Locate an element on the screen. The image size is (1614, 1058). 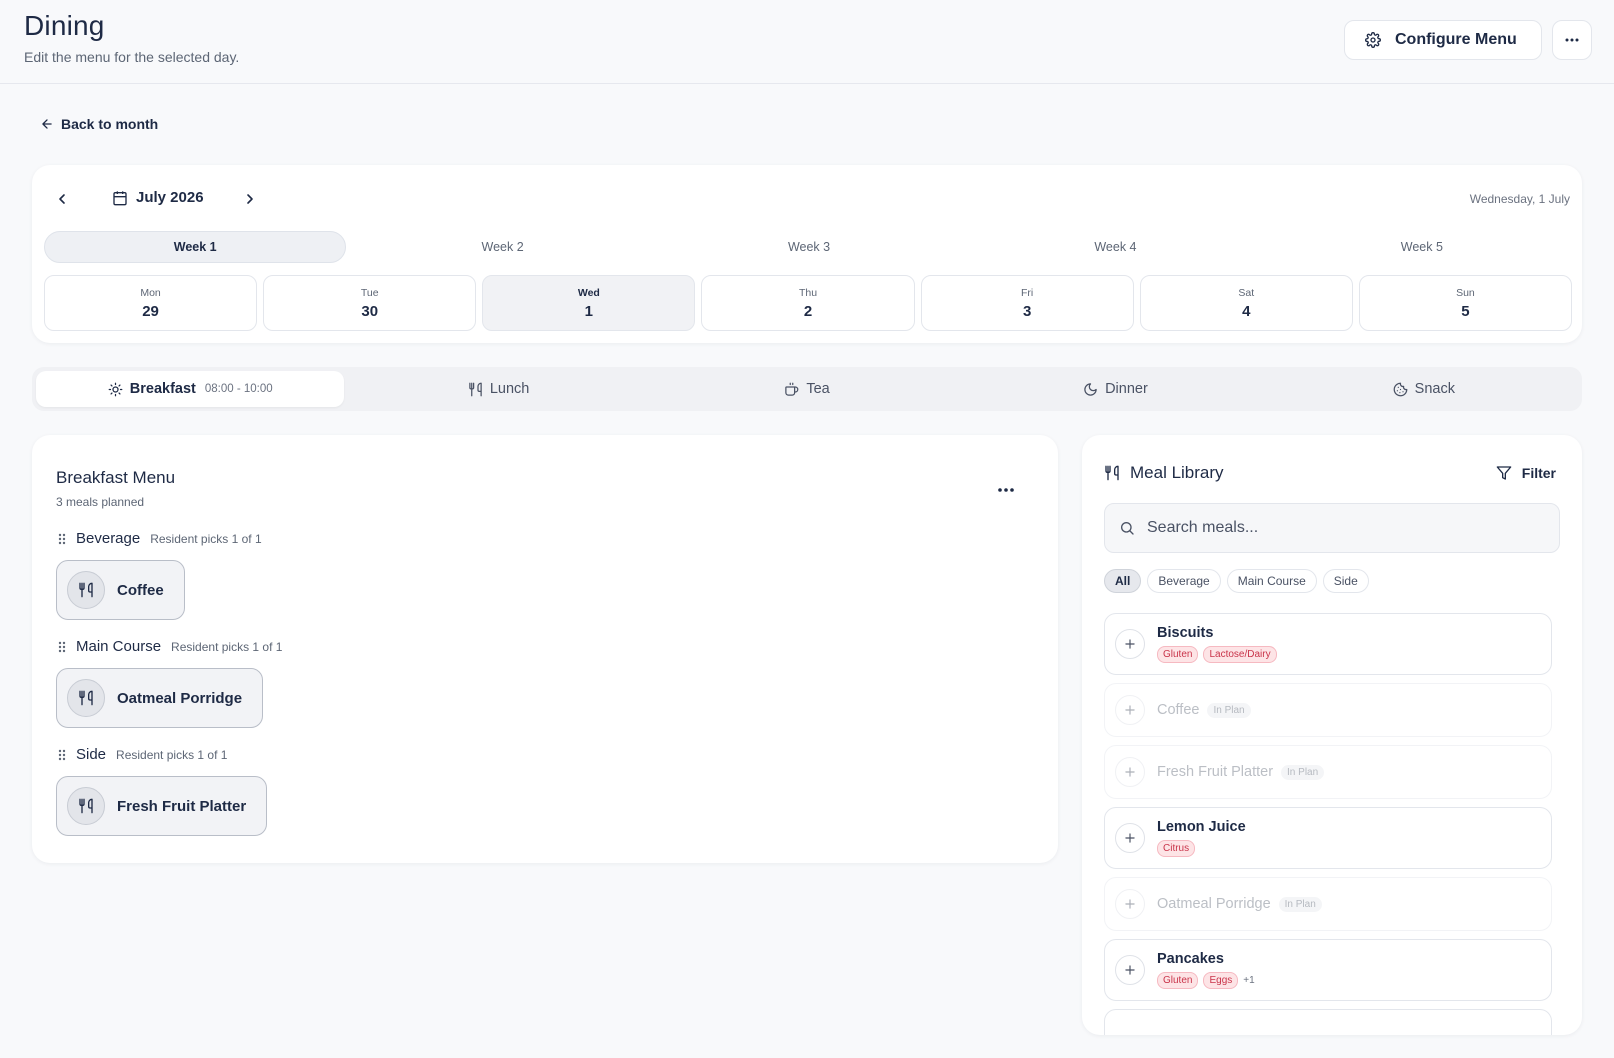
tab-time: 08:00 - 10:00 is located at coordinates (238, 389).